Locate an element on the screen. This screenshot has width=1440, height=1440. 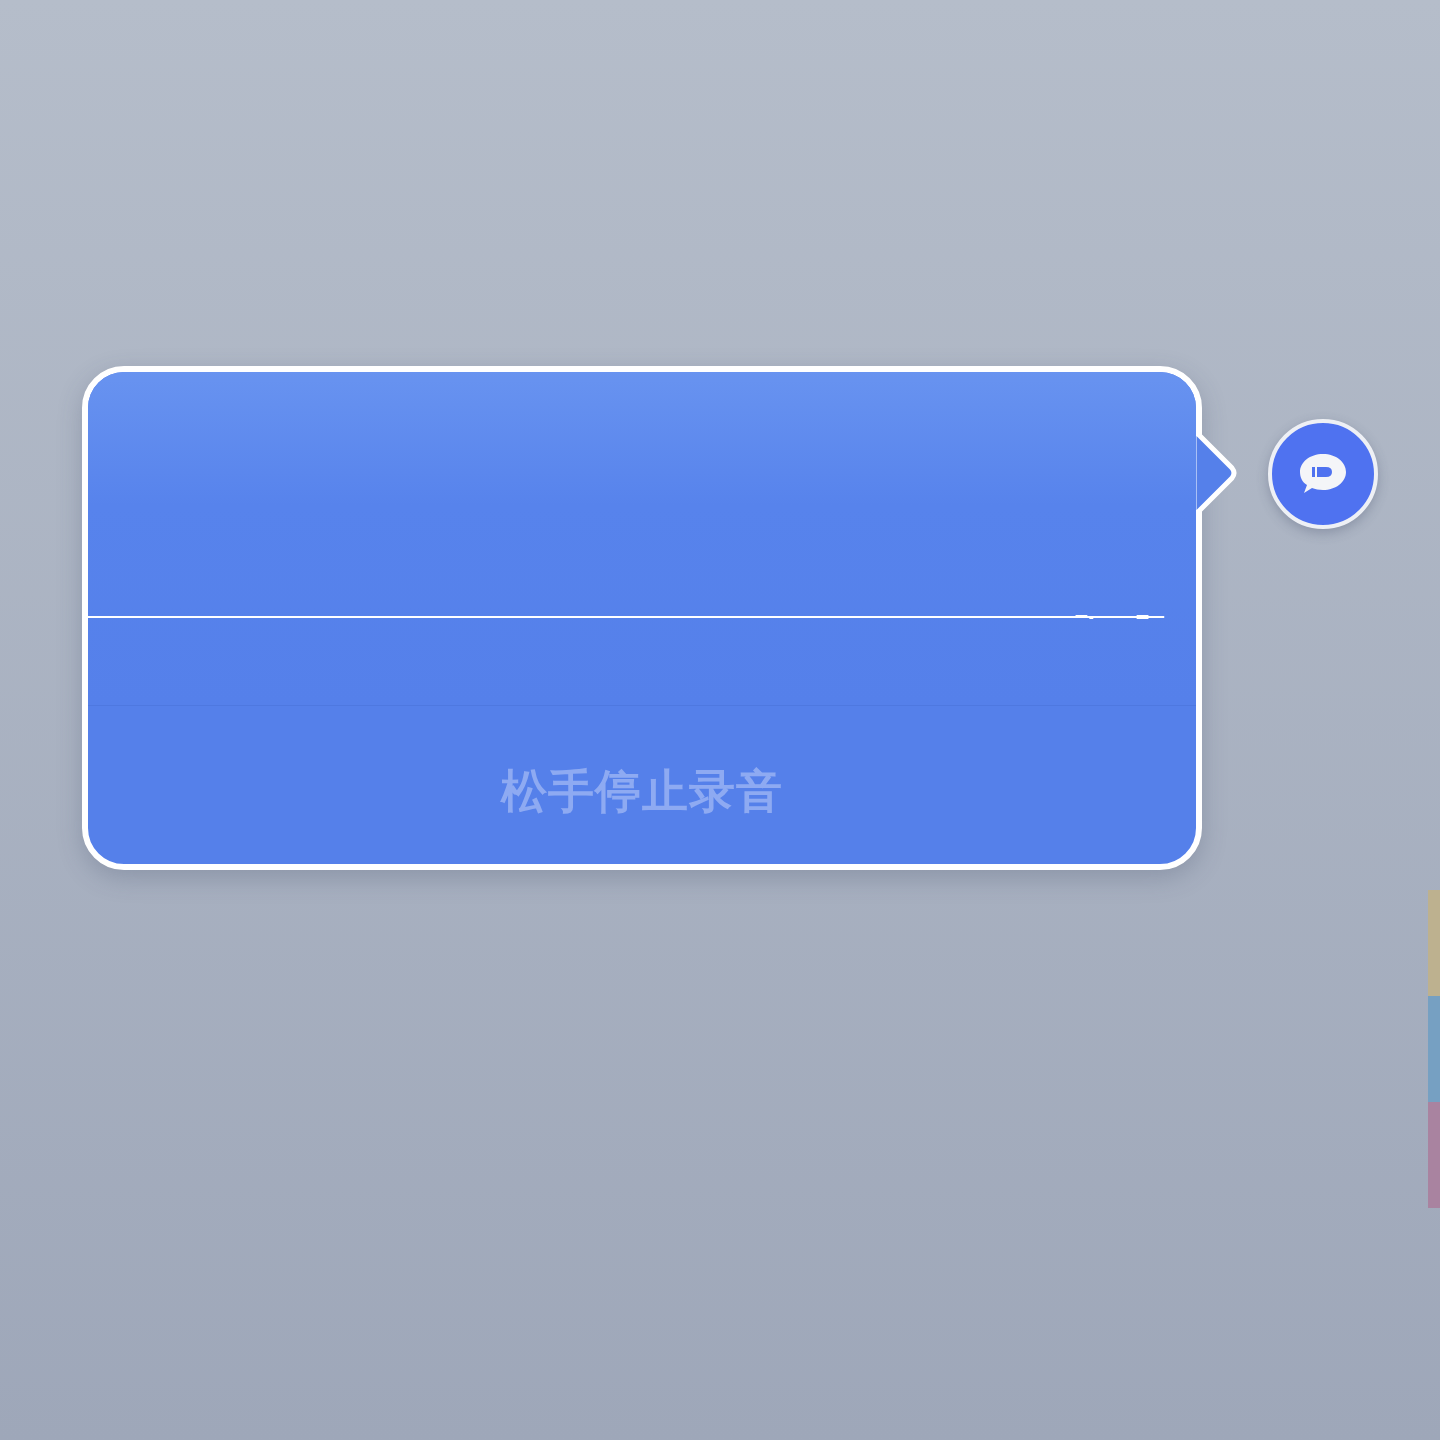
speech-bubble-icon is located at coordinates (1323, 474).